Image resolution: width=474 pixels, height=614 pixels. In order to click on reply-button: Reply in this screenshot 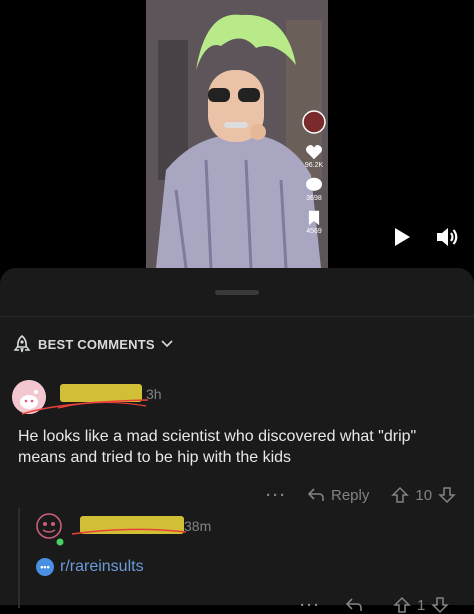, I will do `click(350, 495)`.